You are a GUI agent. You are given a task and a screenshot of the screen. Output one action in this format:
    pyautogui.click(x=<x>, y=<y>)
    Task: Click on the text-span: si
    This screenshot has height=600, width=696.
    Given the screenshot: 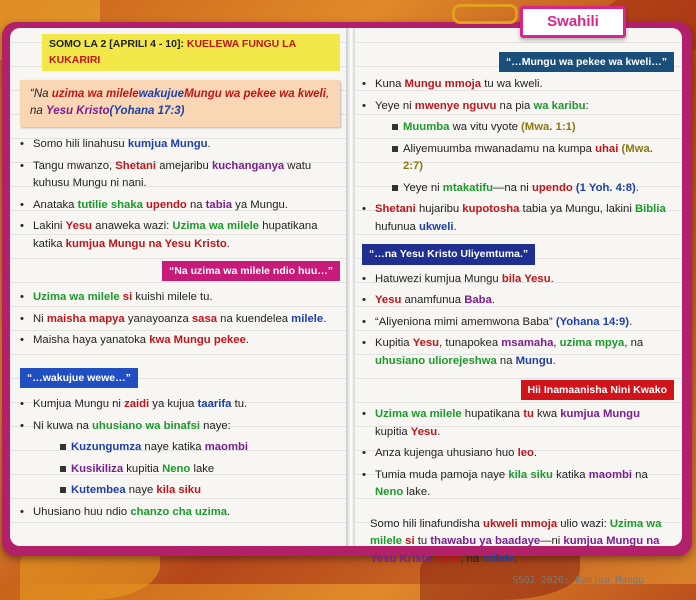 What is the action you would take?
    pyautogui.click(x=410, y=541)
    